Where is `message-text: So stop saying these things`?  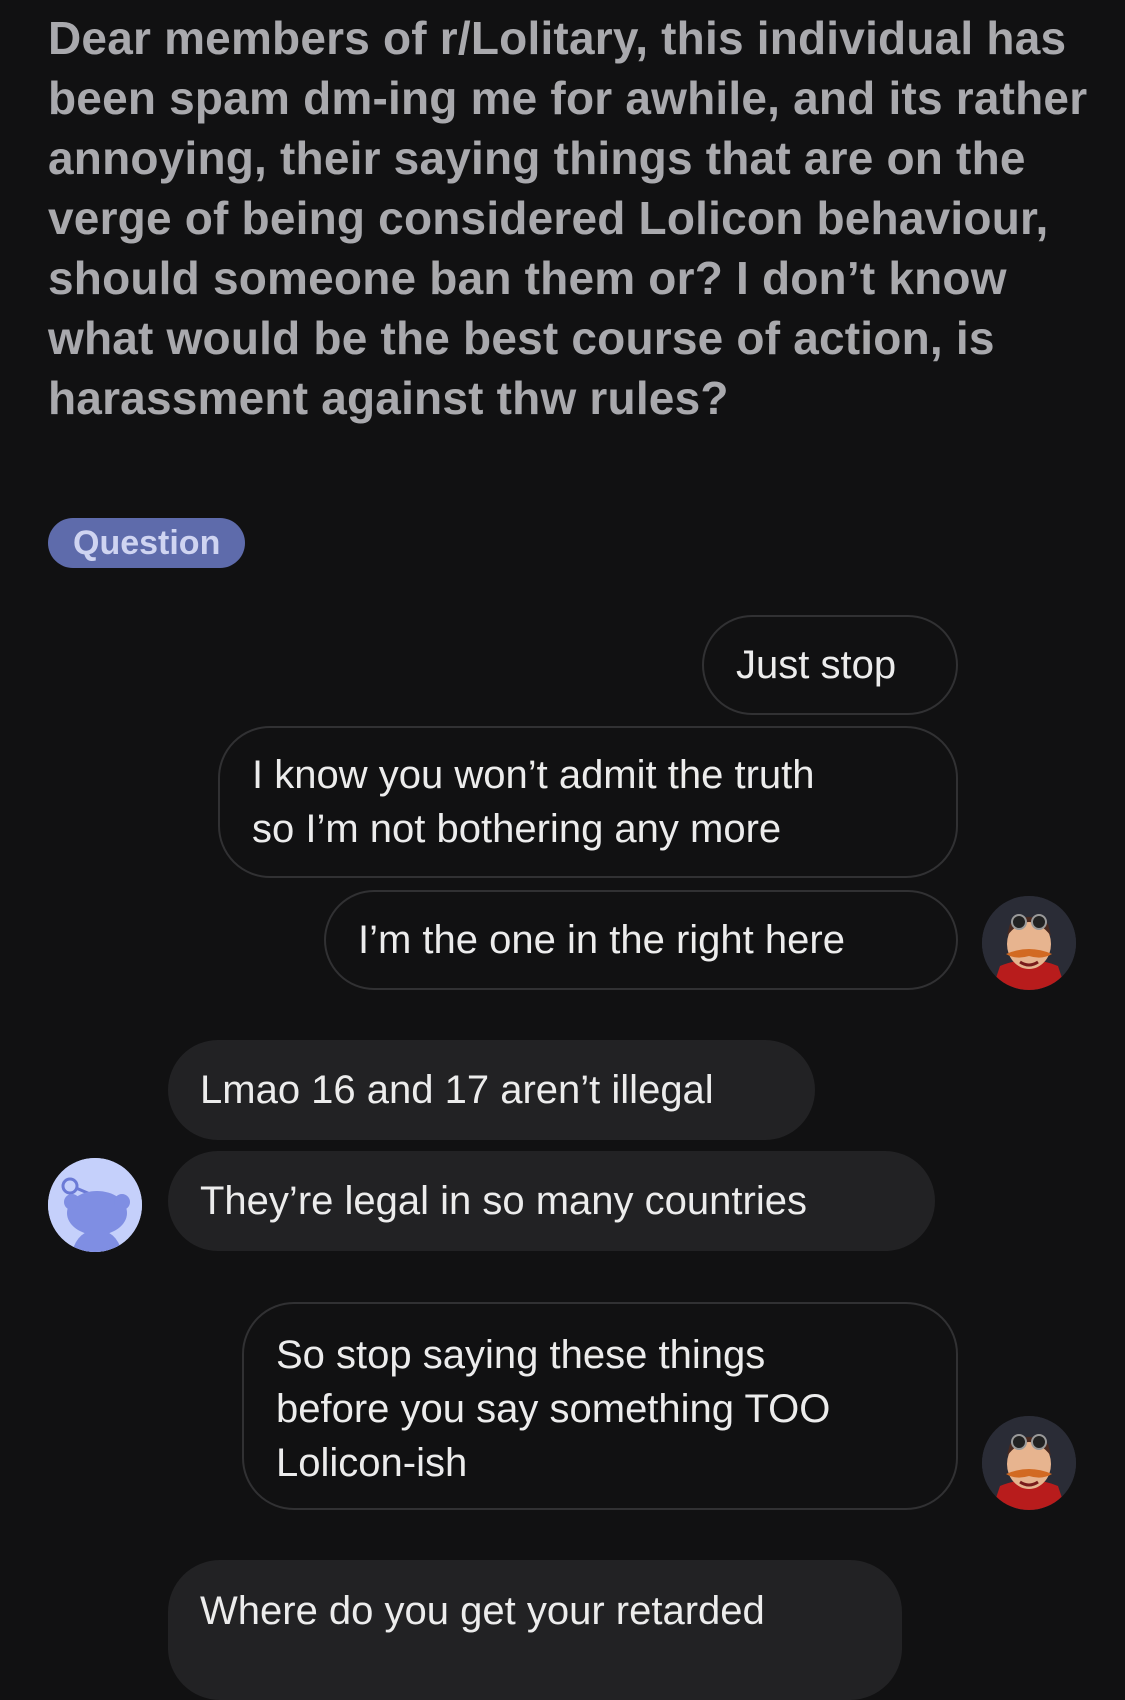 message-text: So stop saying these things is located at coordinates (521, 1355).